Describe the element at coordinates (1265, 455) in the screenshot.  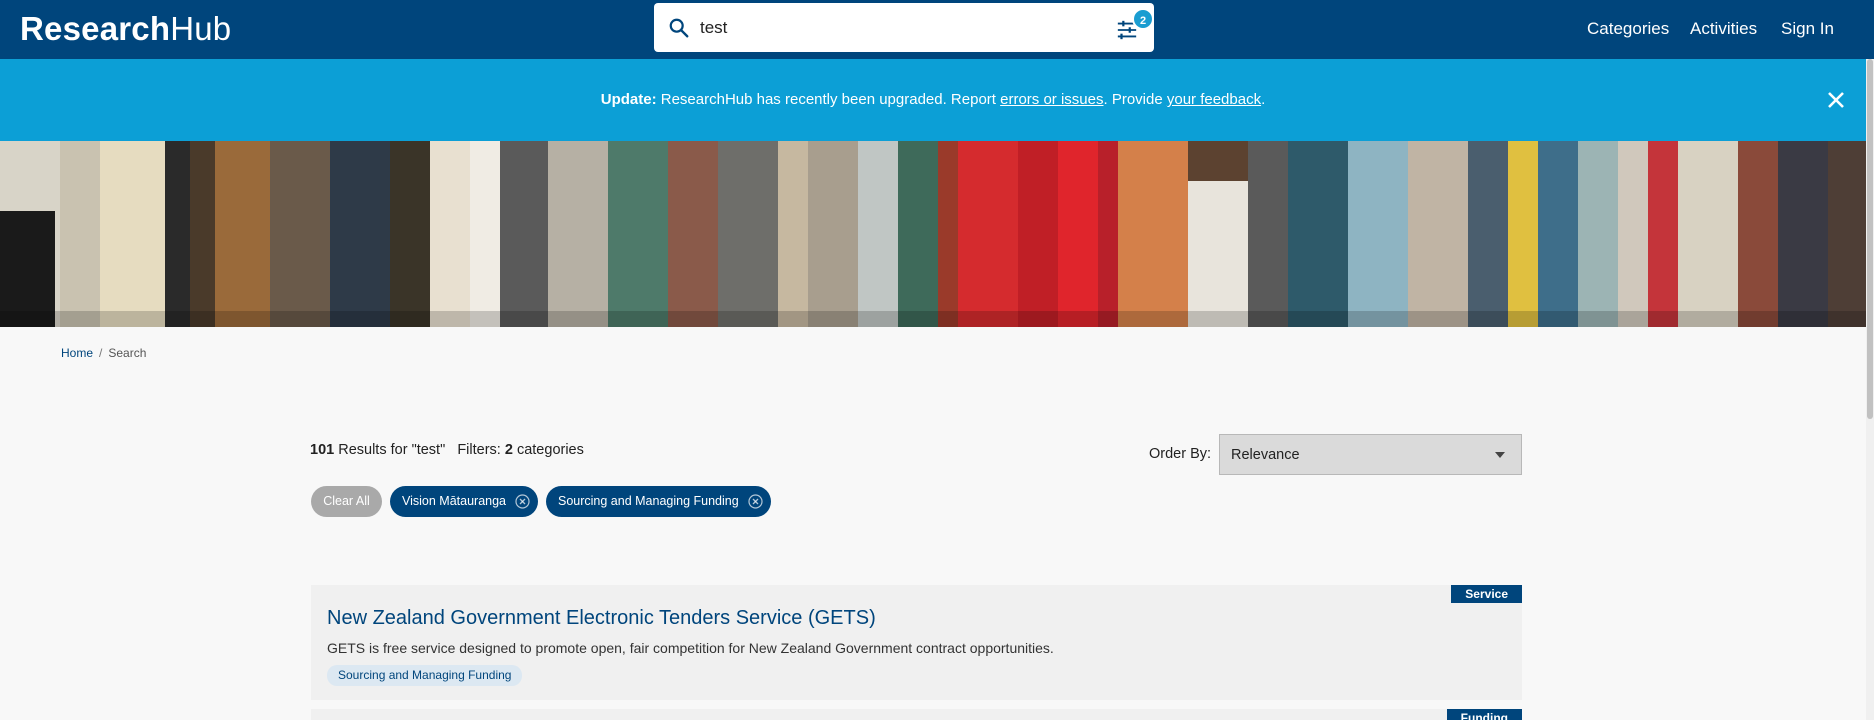
I see `order-by-value: Relevance` at that location.